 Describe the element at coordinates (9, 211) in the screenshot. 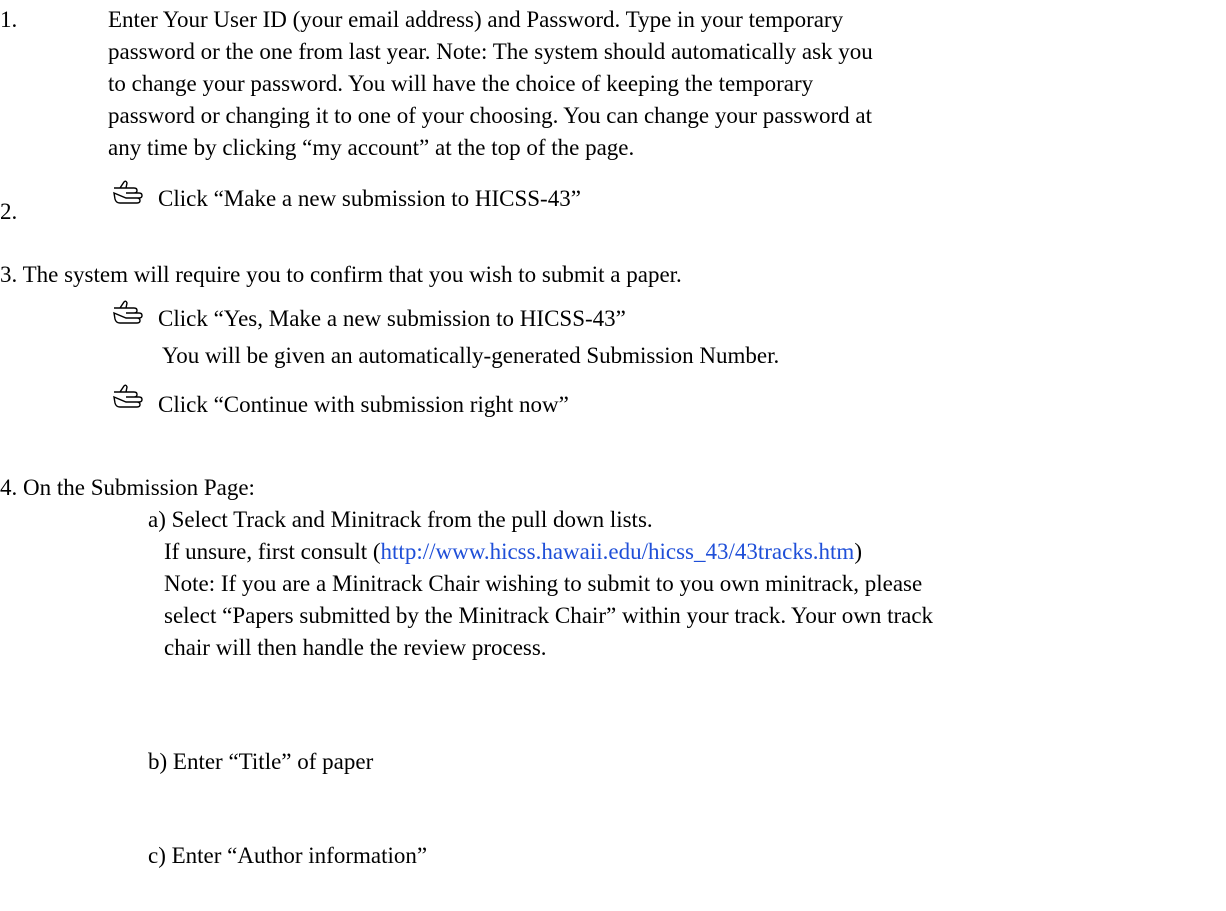

I see `step2-number: 2.` at that location.